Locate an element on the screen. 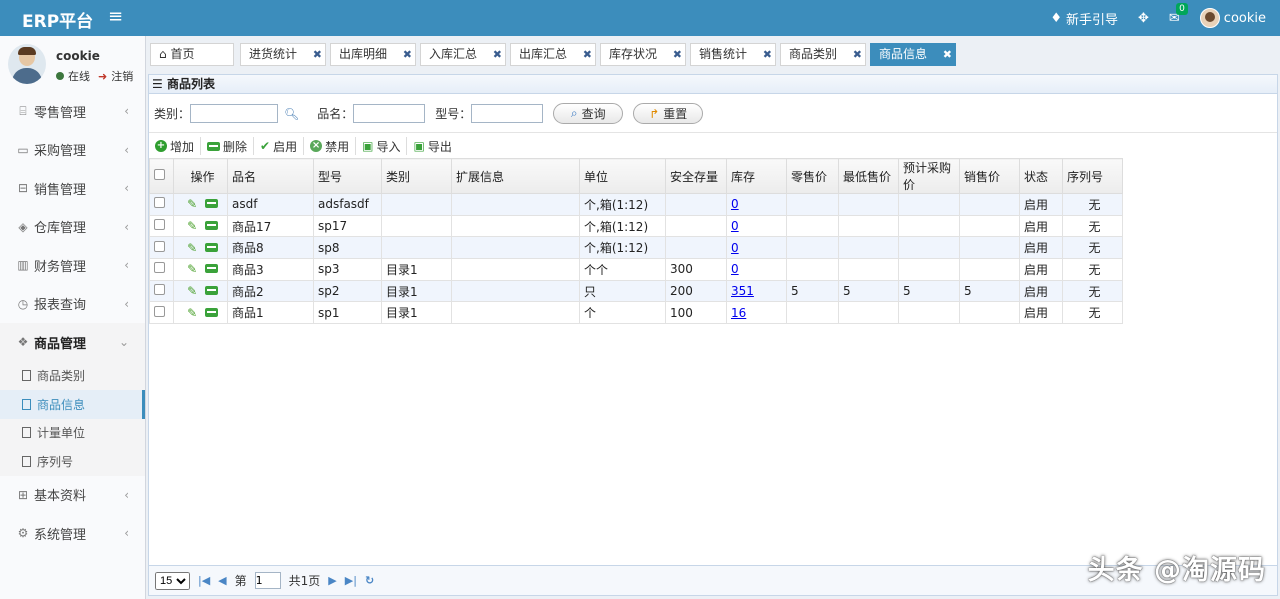  sidebar-item-purchase: ▭ 采购管理 ‹ is located at coordinates (72, 150).